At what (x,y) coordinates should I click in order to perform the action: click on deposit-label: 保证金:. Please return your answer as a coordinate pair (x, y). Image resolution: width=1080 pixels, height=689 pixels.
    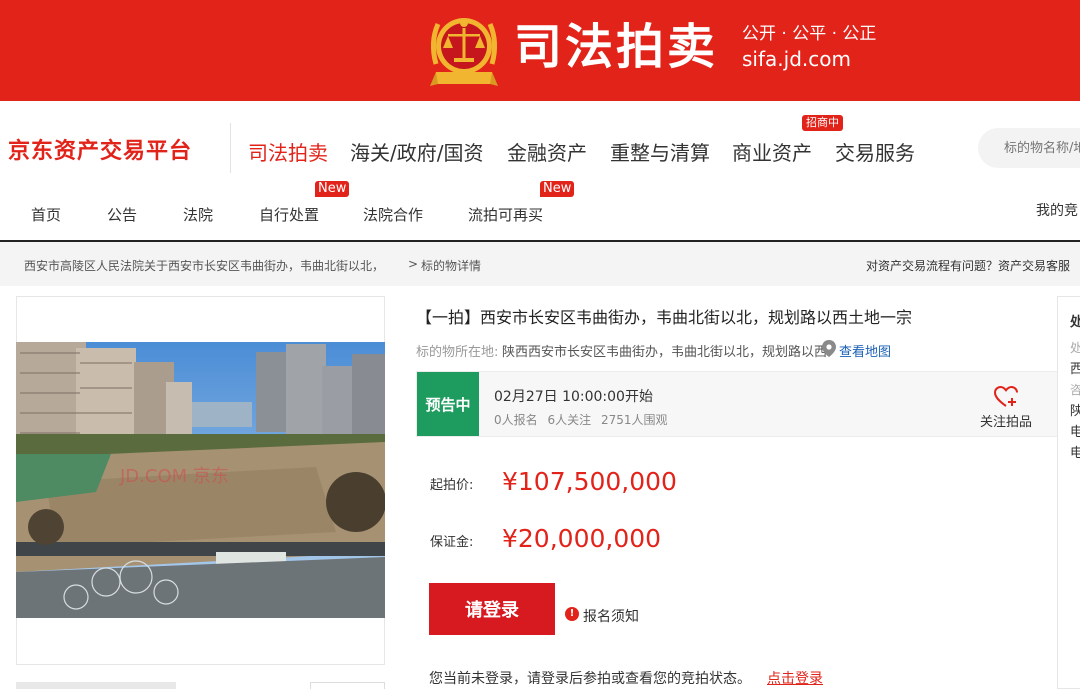
    Looking at the image, I should click on (452, 542).